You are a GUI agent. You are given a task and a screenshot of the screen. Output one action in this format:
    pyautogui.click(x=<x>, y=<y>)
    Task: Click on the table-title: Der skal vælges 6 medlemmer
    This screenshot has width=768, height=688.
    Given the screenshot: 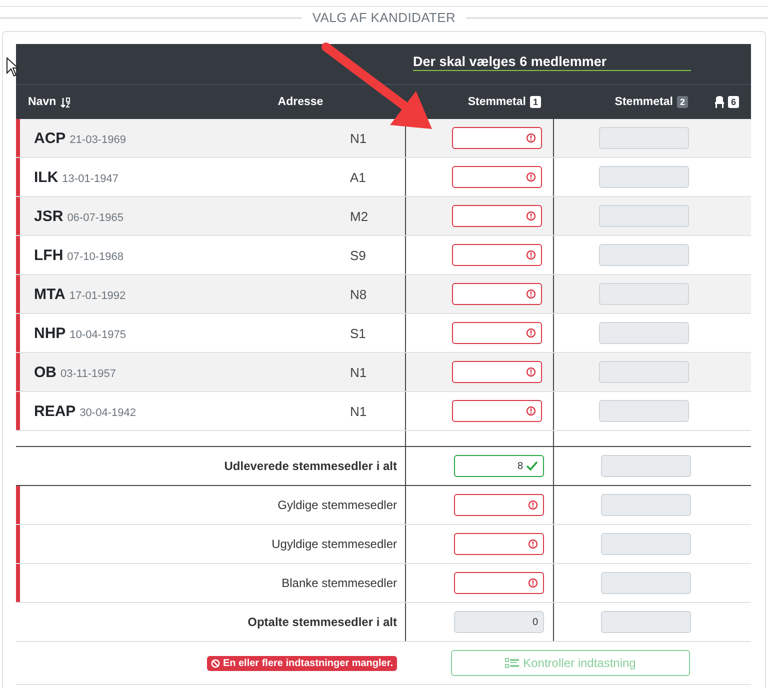 What is the action you would take?
    pyautogui.click(x=552, y=62)
    